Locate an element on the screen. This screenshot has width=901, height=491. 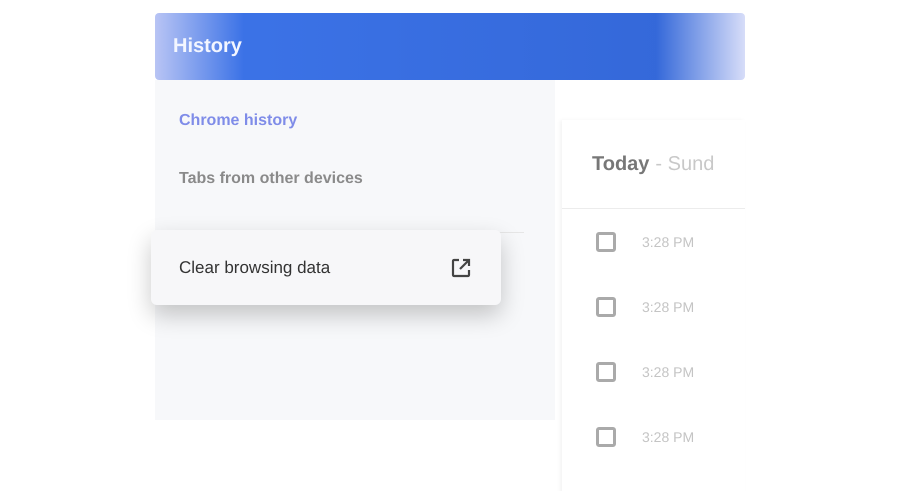
clear-browsing-data-item: Clear browsing data is located at coordinates (326, 267).